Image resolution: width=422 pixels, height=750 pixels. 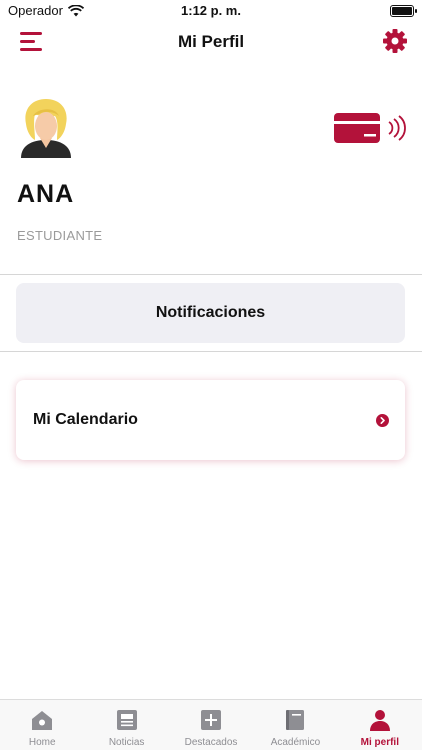 I want to click on nfc-card-icon, so click(x=370, y=128).